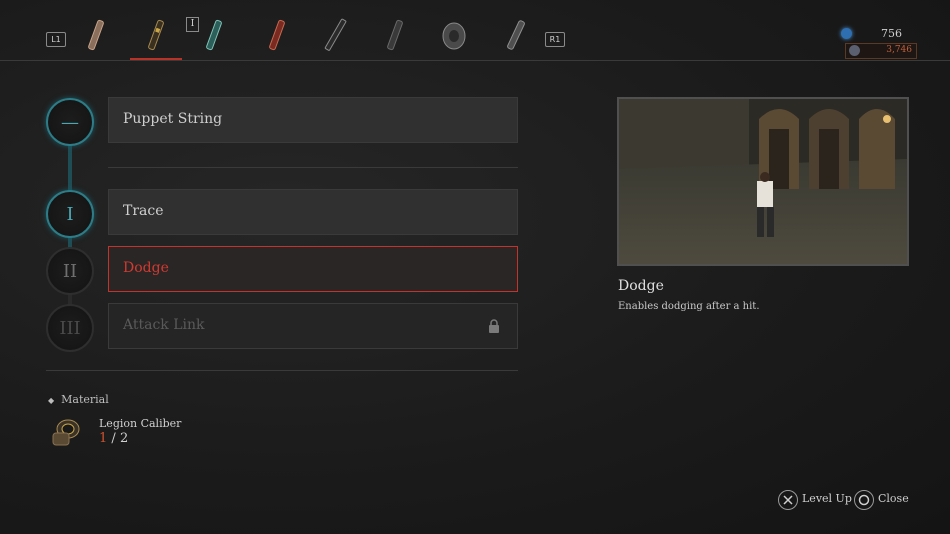 The height and width of the screenshot is (534, 950). I want to click on node-tier-2: II, so click(70, 271).